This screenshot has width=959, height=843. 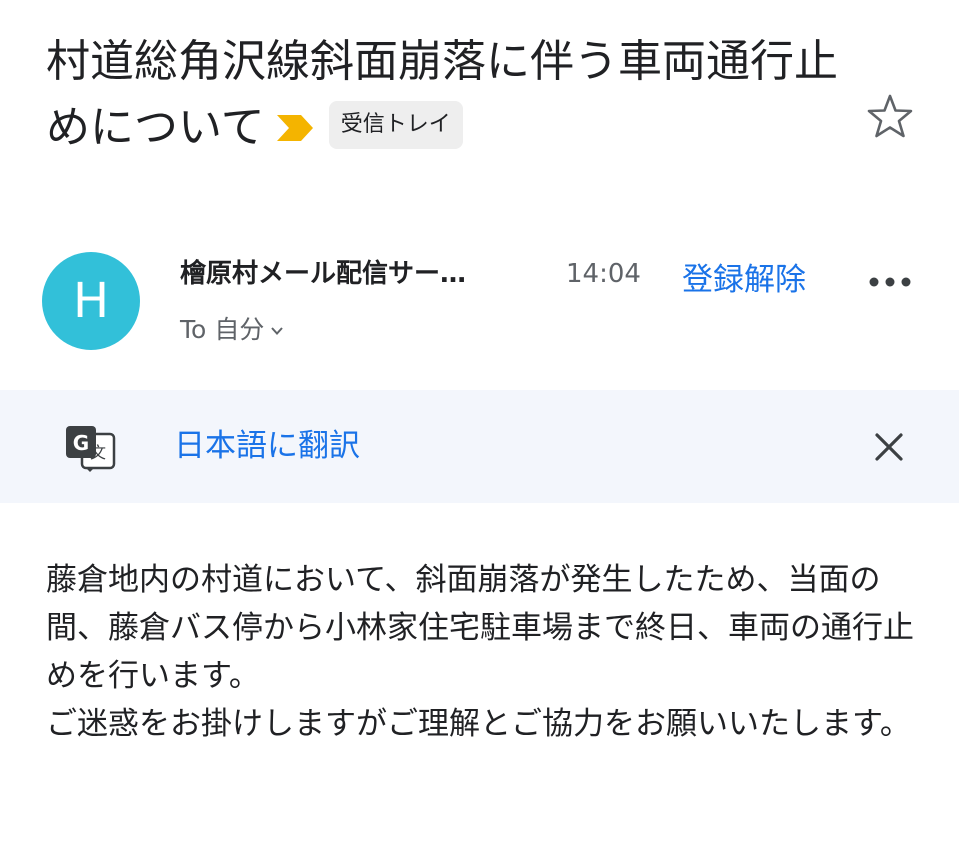 What do you see at coordinates (81, 443) in the screenshot?
I see `svg-text: G` at bounding box center [81, 443].